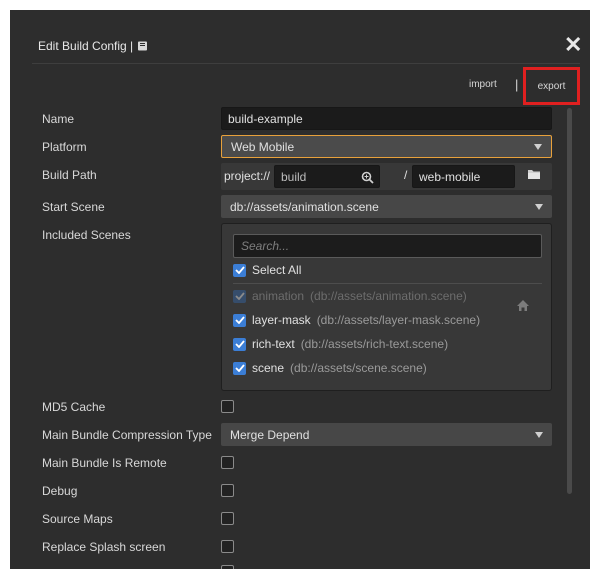  What do you see at coordinates (74, 407) in the screenshot?
I see `md5-cache-label: MD5 Cache` at bounding box center [74, 407].